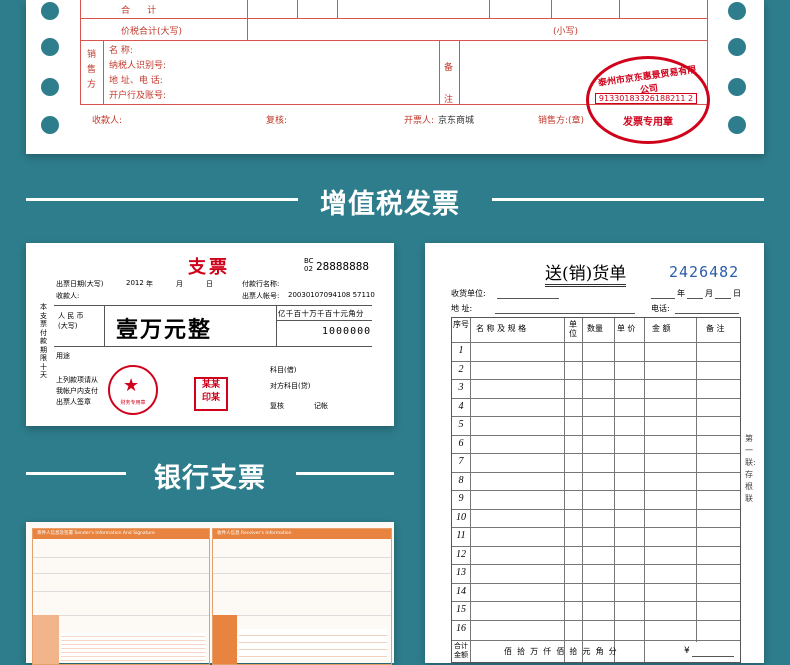 The height and width of the screenshot is (665, 790). What do you see at coordinates (107, 121) in the screenshot?
I see `receiver-label: 收款人:` at bounding box center [107, 121].